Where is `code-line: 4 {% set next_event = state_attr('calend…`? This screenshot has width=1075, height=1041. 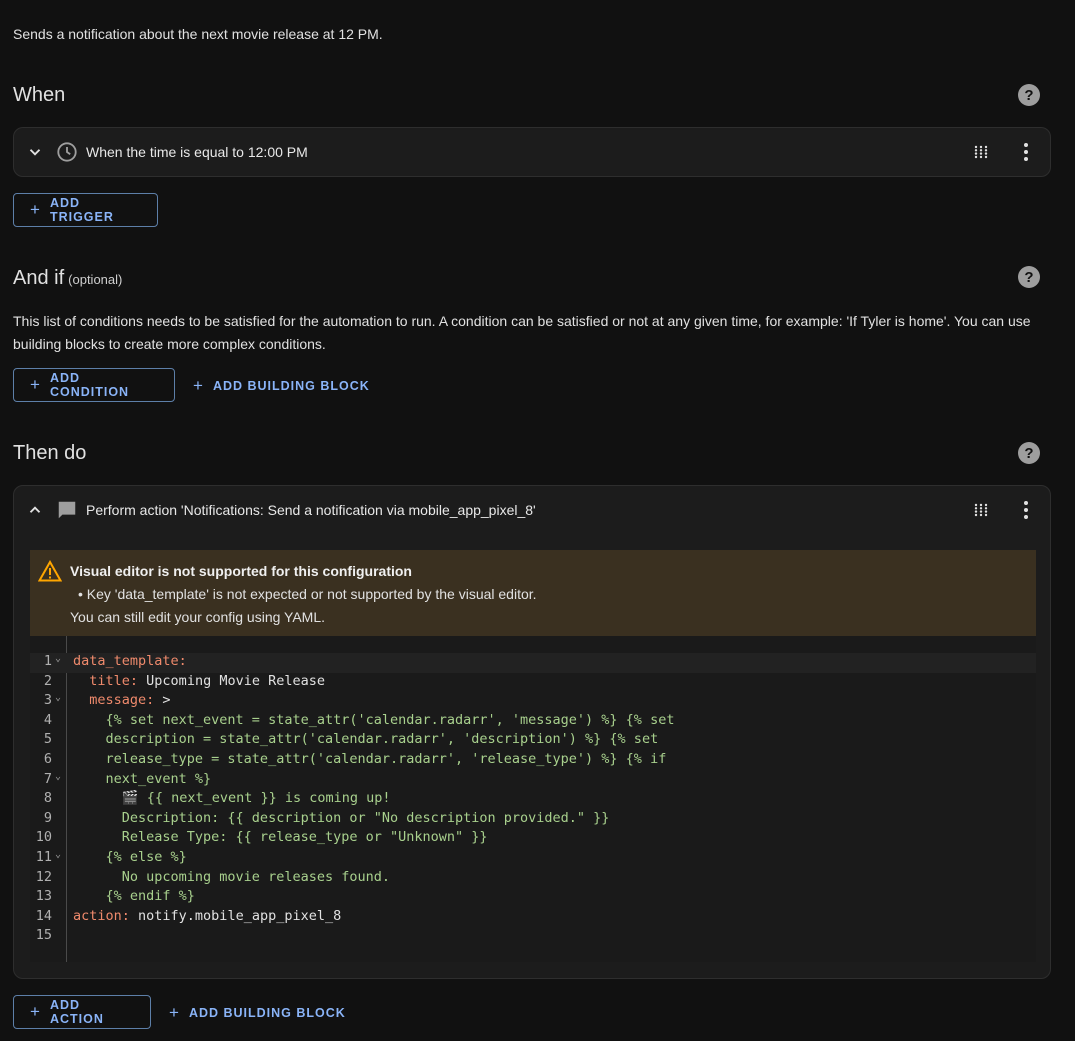
code-line: 4 {% set next_event = state_attr('calend… is located at coordinates (533, 722).